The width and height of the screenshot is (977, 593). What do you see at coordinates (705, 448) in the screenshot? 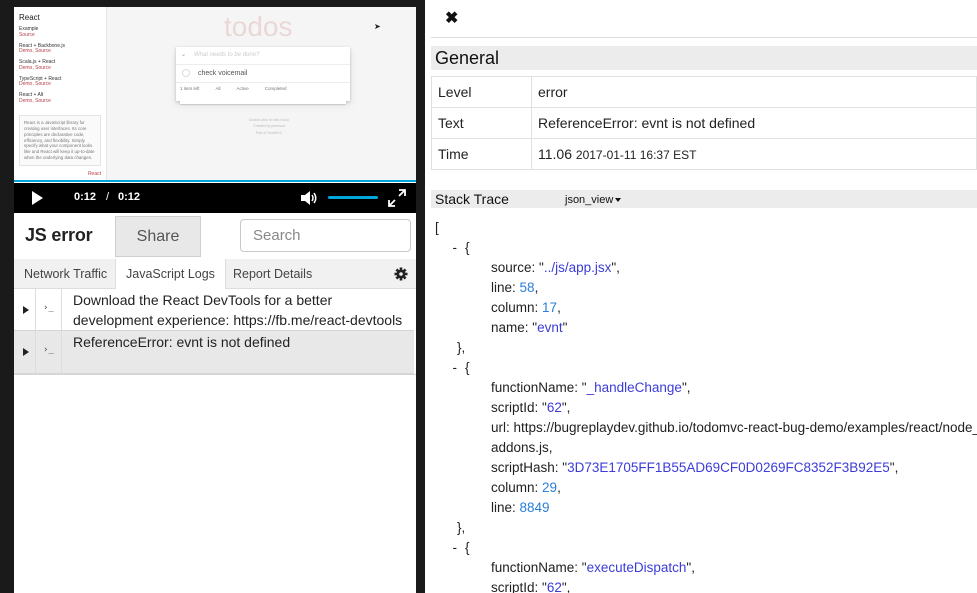
I see `json-line: addons.js,` at bounding box center [705, 448].